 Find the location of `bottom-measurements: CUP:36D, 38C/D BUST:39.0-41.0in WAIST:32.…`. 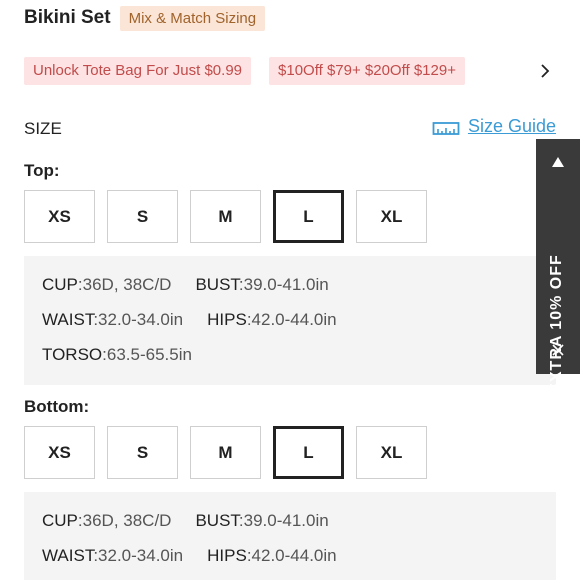

bottom-measurements: CUP:36D, 38C/D BUST:39.0-41.0in WAIST:32.… is located at coordinates (290, 536).